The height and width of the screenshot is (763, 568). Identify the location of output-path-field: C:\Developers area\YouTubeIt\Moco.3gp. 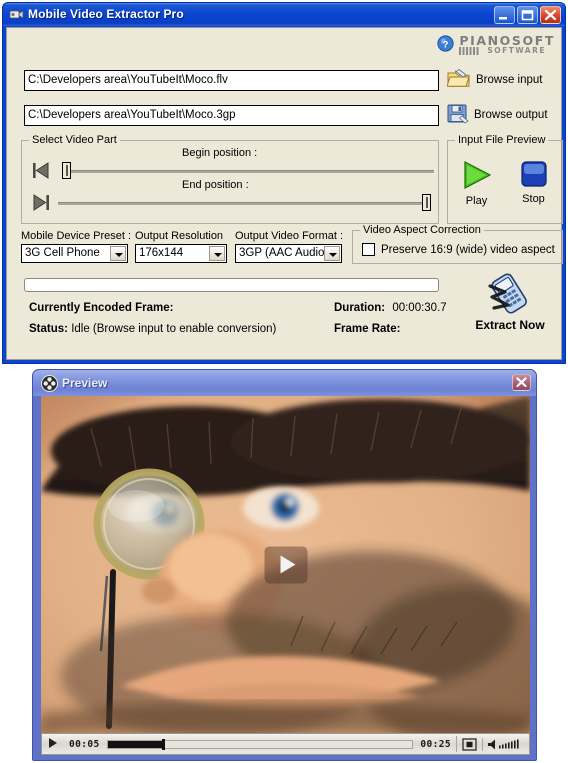
(231, 115).